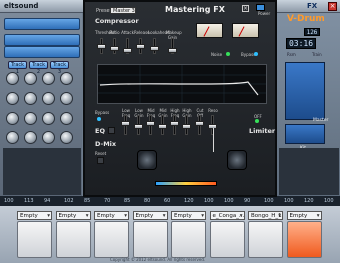 The height and width of the screenshot is (263, 340). Describe the element at coordinates (321, 120) in the screenshot. I see `master-label: Master` at that location.